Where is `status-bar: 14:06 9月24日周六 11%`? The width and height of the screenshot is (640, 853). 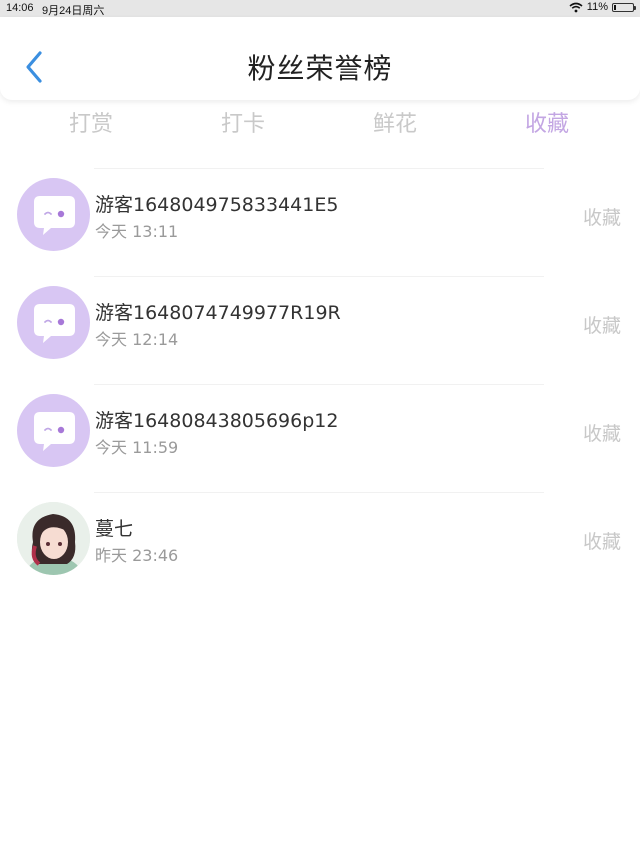
status-bar: 14:06 9月24日周六 11% is located at coordinates (320, 8).